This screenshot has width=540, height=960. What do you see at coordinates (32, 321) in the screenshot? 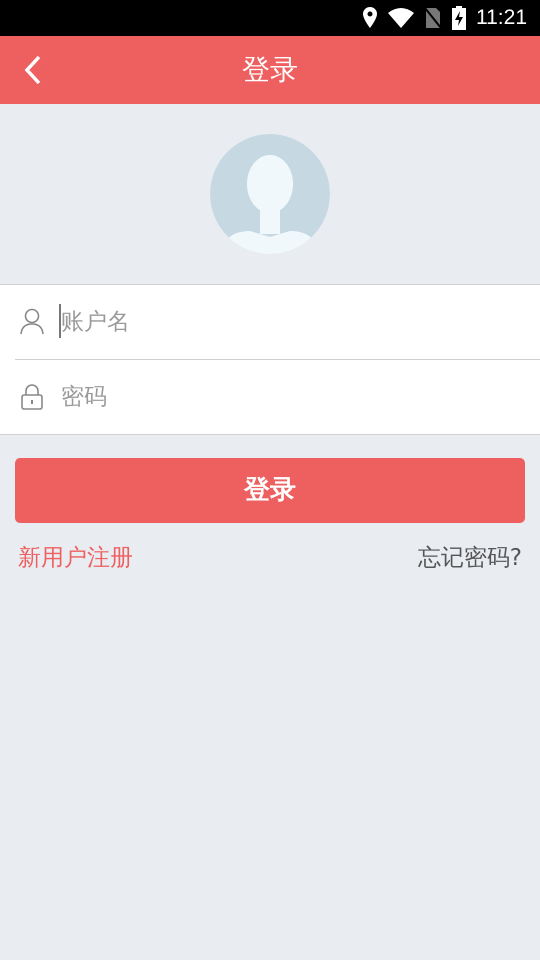
I see `user-icon` at bounding box center [32, 321].